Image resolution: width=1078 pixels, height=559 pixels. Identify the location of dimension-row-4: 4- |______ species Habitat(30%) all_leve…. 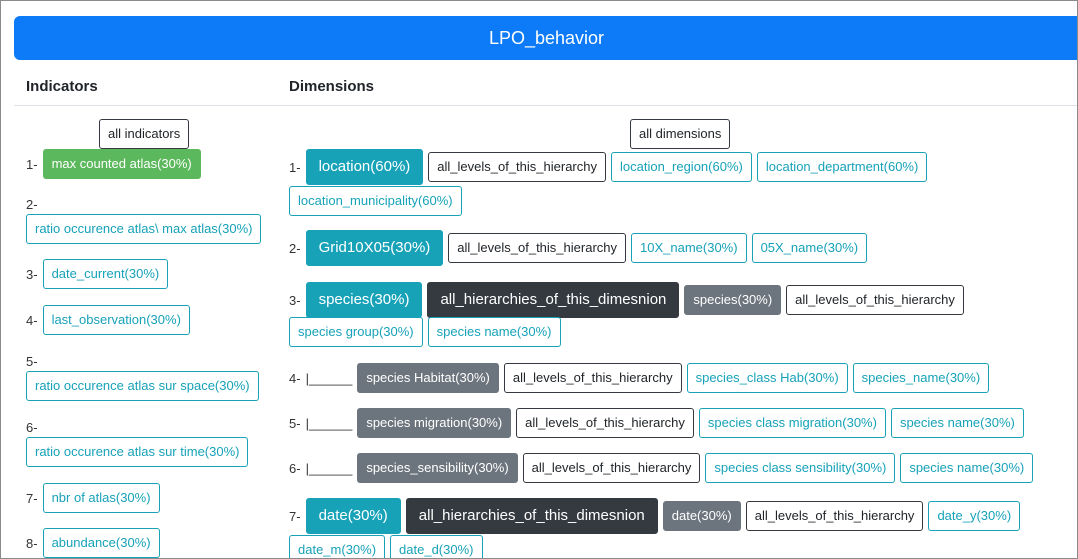
(639, 378).